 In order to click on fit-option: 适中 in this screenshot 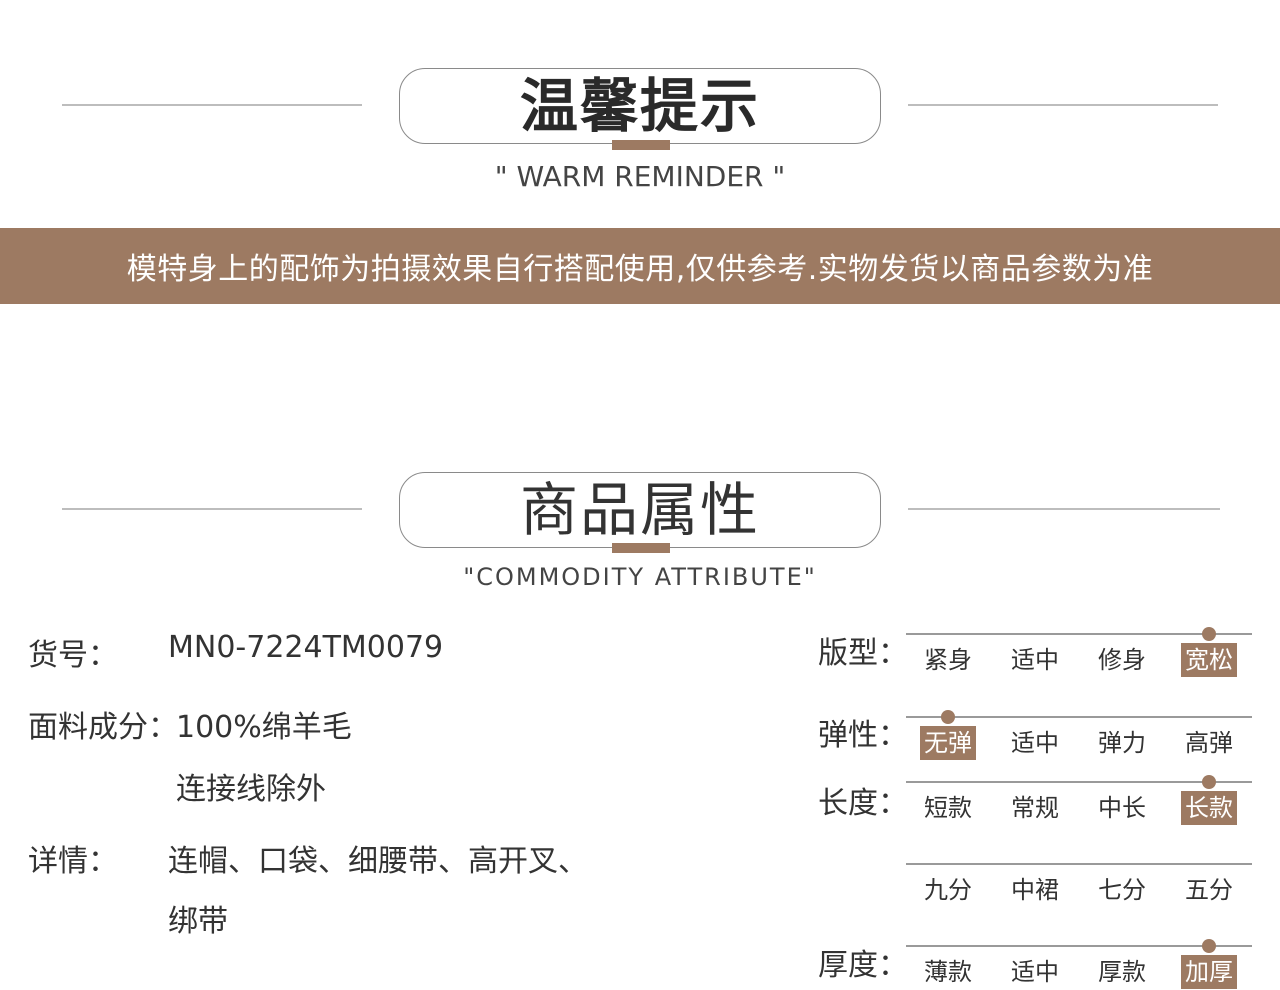, I will do `click(1035, 660)`.